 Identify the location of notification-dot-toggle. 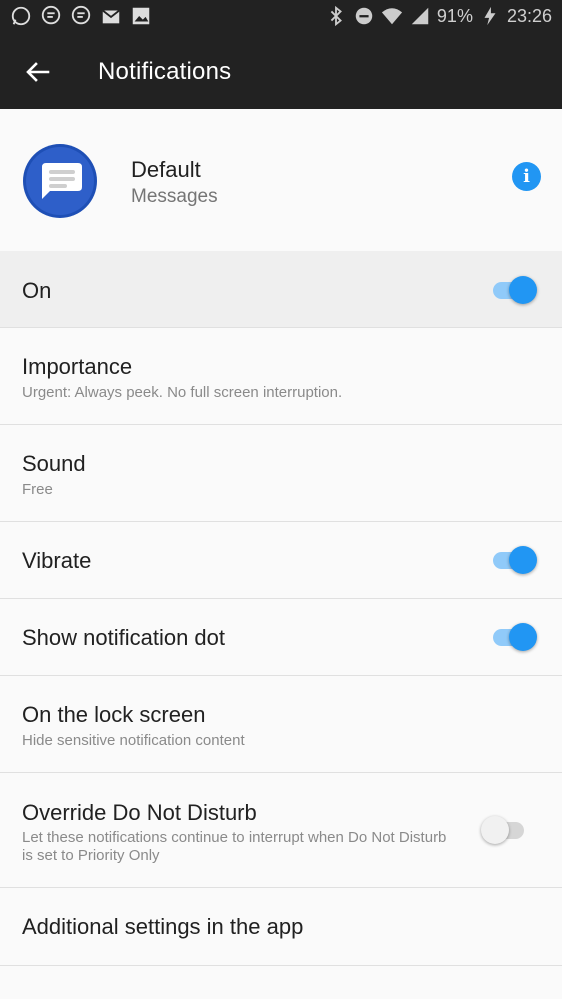
(515, 637).